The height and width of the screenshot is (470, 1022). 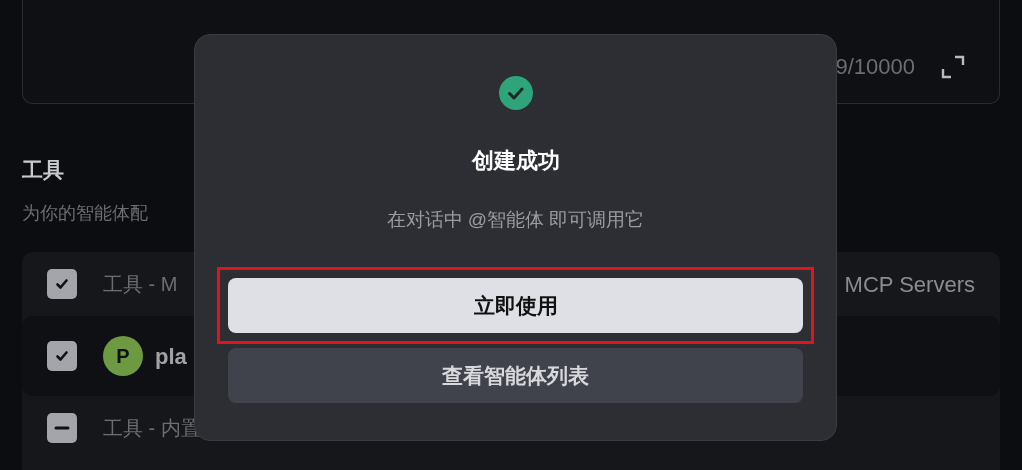 I want to click on tool-name: pla, so click(x=171, y=356).